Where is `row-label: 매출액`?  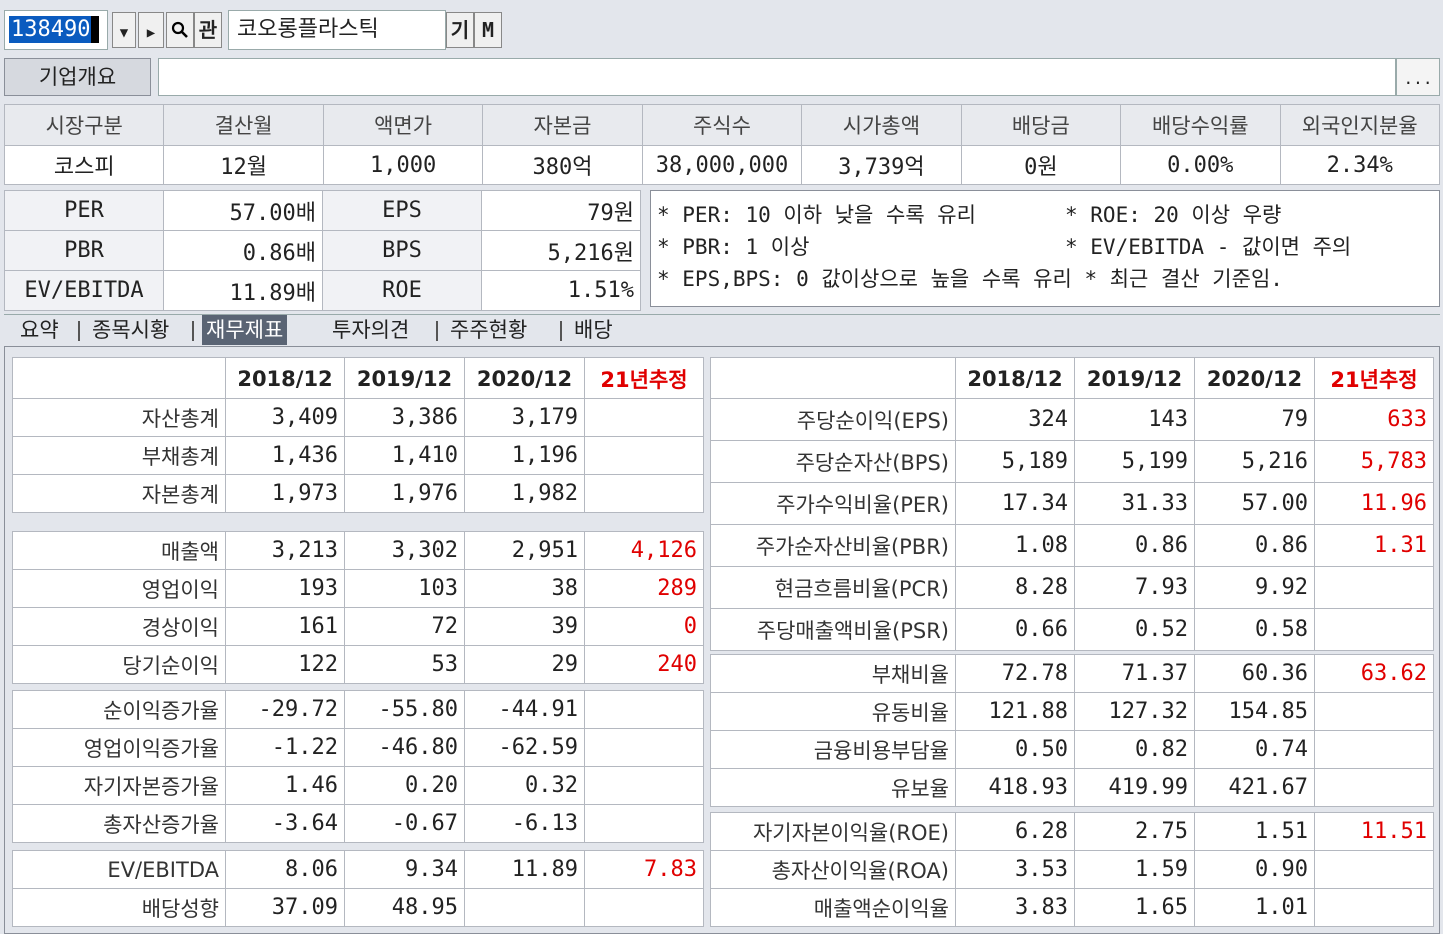
row-label: 매출액 is located at coordinates (119, 550).